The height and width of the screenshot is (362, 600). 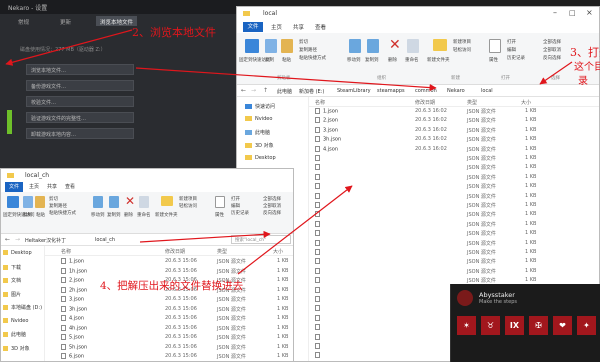 I want to click on annotation-step2: 2、浏览本地文件, so click(x=174, y=32).